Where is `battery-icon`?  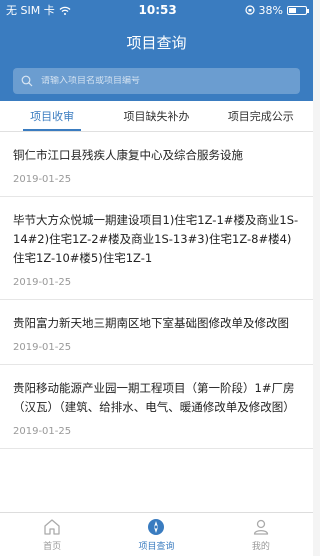
battery-icon is located at coordinates (298, 10).